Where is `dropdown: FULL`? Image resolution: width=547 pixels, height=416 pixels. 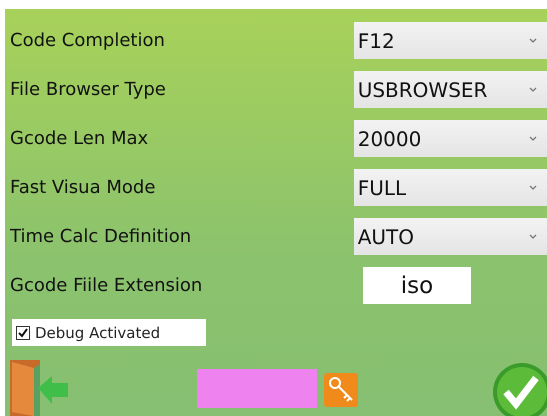 dropdown: FULL is located at coordinates (450, 187).